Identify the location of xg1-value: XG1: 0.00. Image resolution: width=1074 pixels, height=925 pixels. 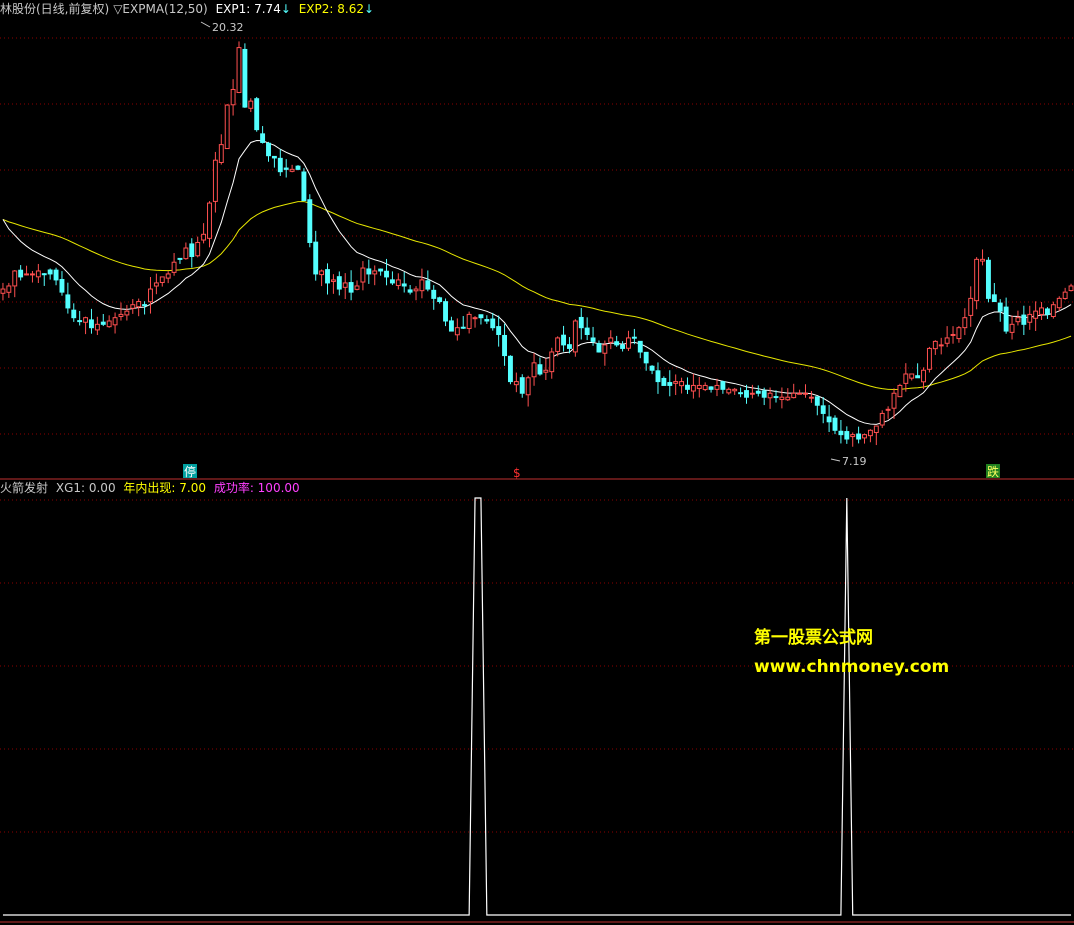
(85, 488).